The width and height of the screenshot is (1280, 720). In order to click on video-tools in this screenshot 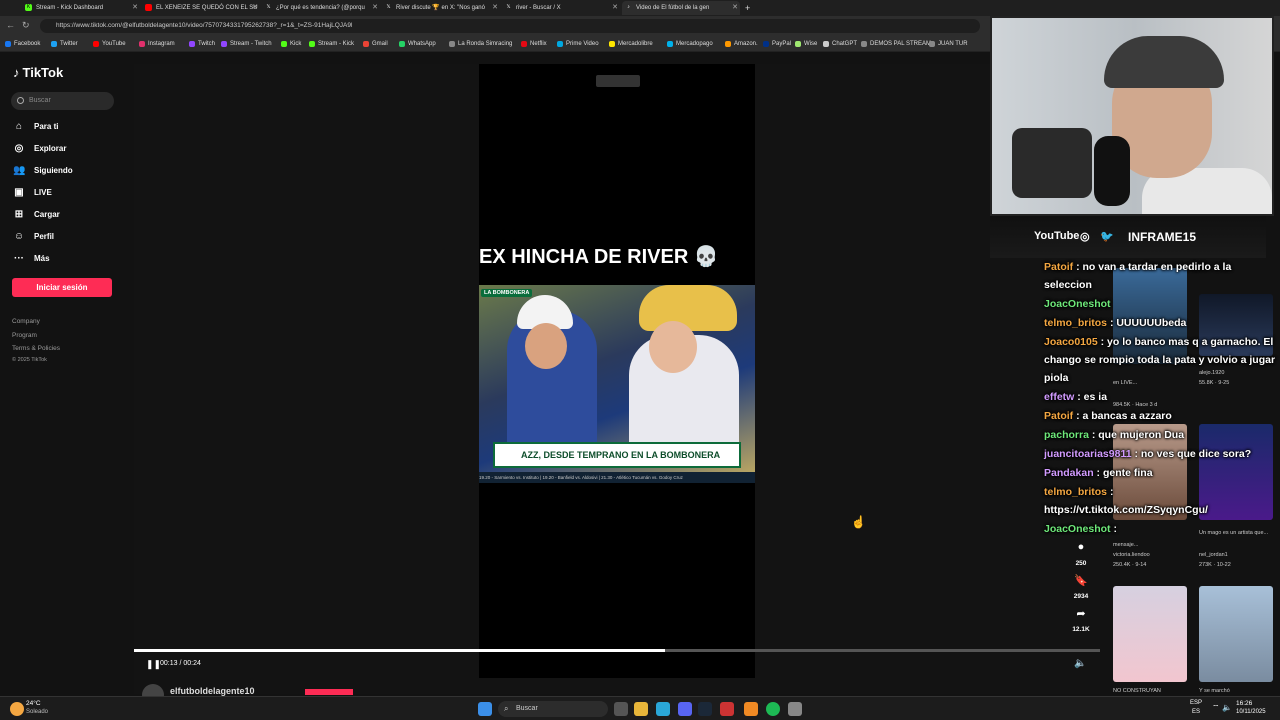, I will do `click(618, 81)`.